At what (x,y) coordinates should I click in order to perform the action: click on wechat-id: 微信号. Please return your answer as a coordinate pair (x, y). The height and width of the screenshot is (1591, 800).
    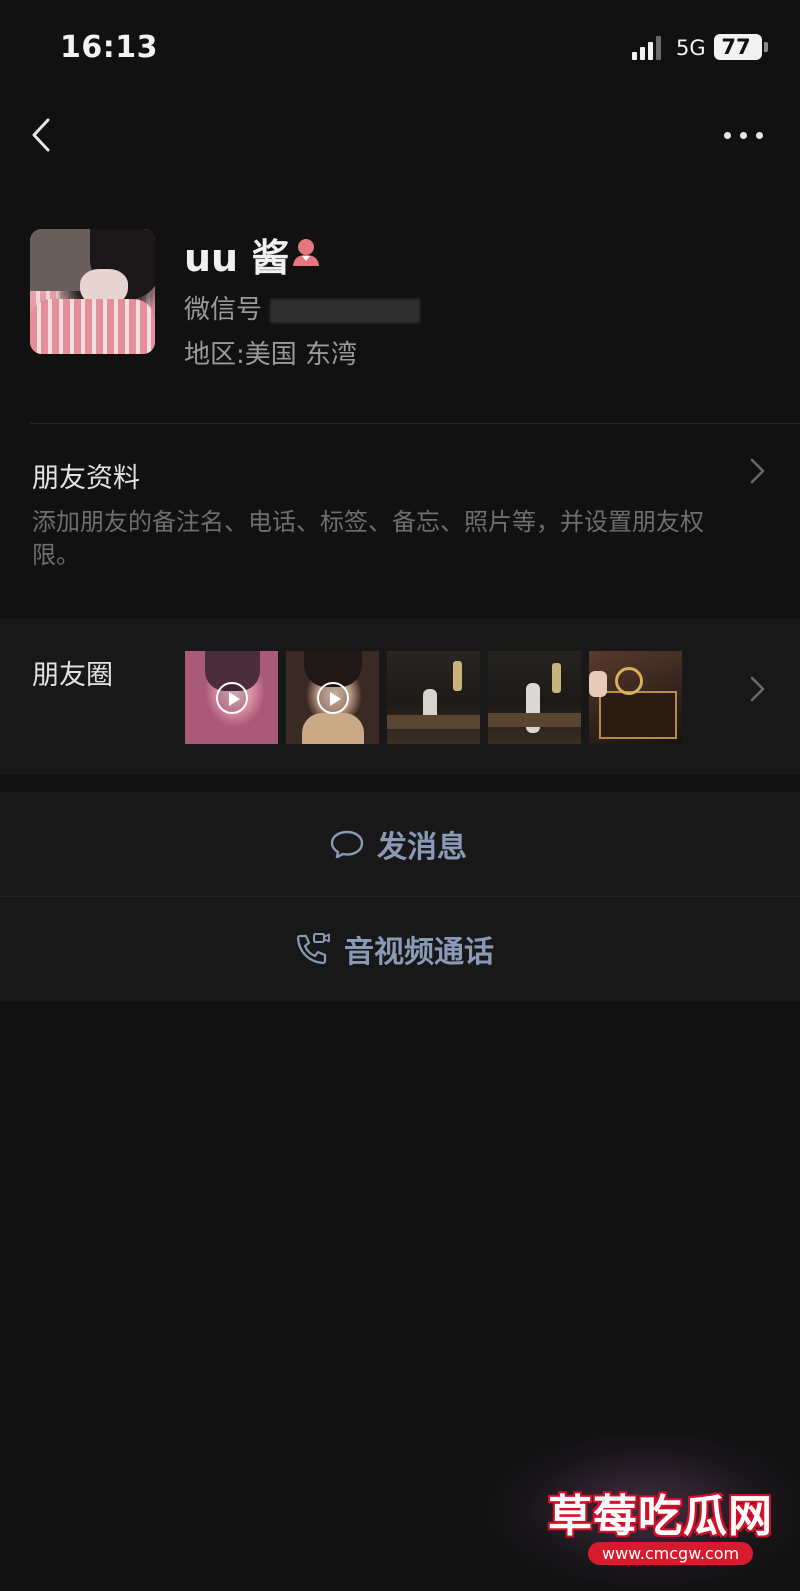
    Looking at the image, I should click on (302, 307).